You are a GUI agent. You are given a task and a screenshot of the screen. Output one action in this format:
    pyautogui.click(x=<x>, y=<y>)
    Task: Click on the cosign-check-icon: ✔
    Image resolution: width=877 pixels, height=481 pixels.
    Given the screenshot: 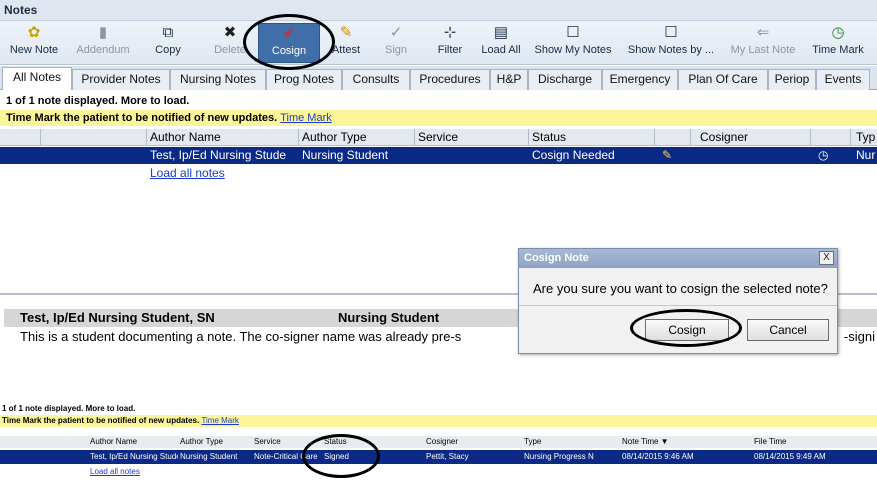 What is the action you would take?
    pyautogui.click(x=289, y=33)
    